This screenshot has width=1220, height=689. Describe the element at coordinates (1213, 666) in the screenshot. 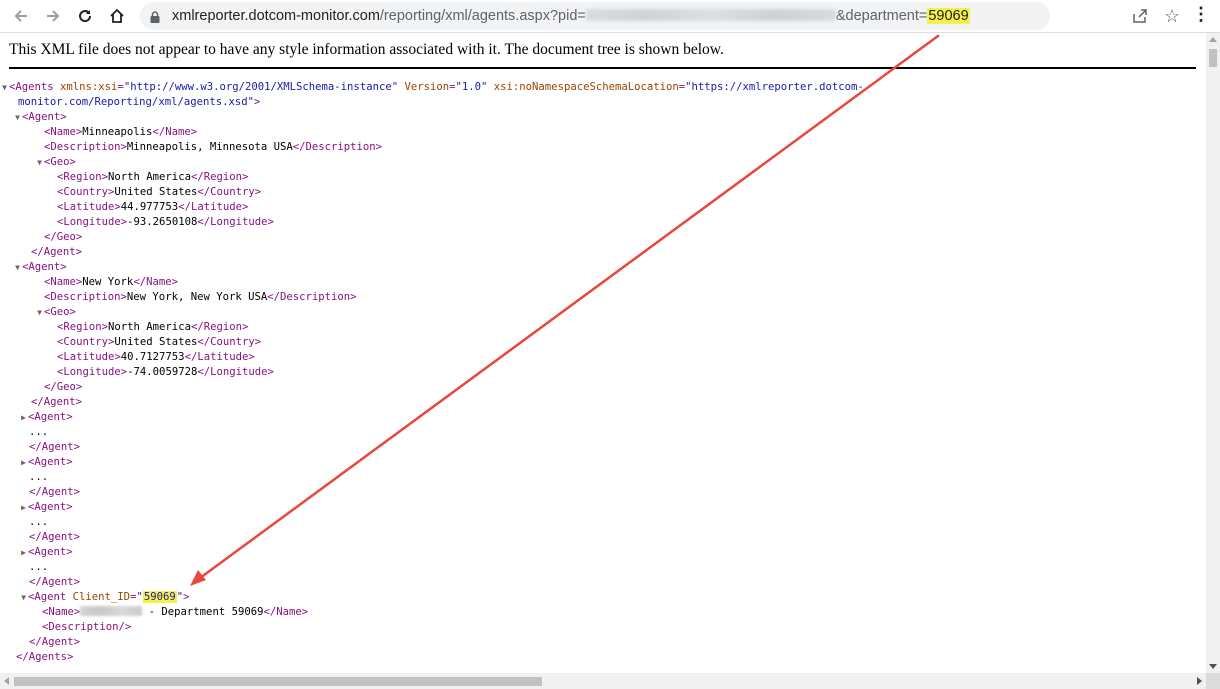

I see `scroll-down-icon` at that location.